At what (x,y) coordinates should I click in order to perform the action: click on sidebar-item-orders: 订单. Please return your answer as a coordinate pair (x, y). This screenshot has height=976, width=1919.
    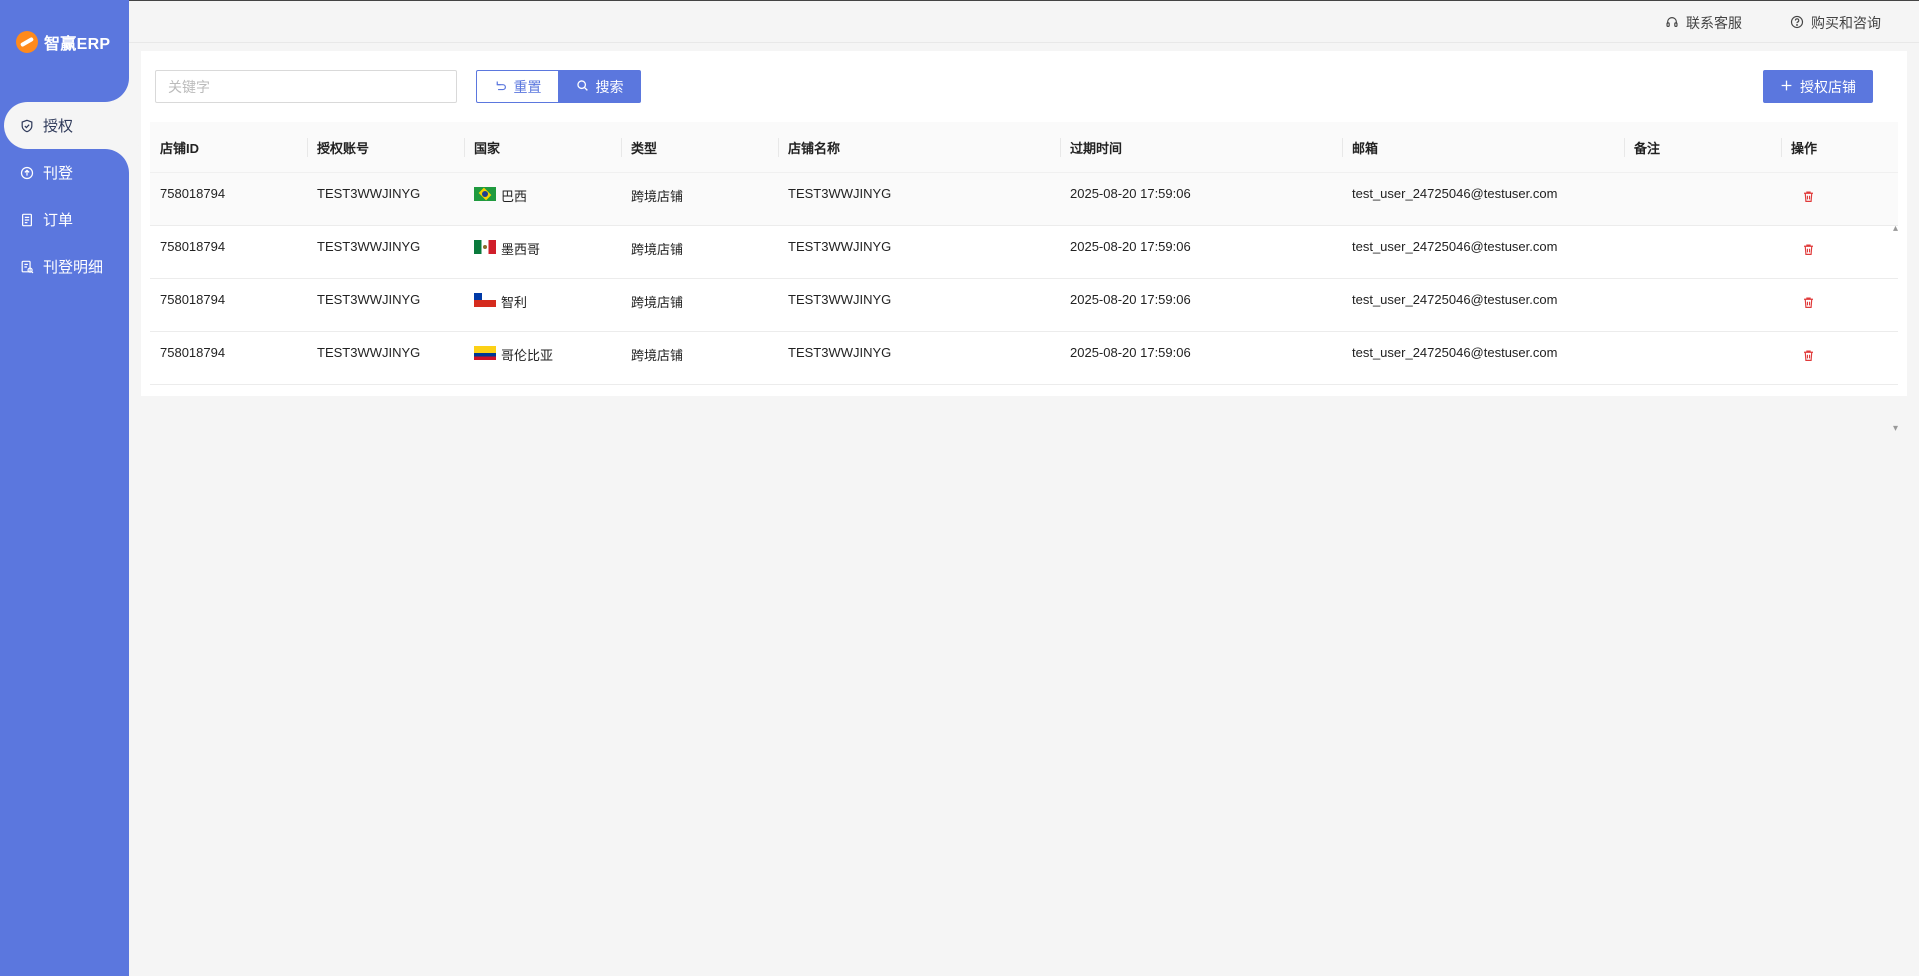
    Looking at the image, I should click on (64, 219).